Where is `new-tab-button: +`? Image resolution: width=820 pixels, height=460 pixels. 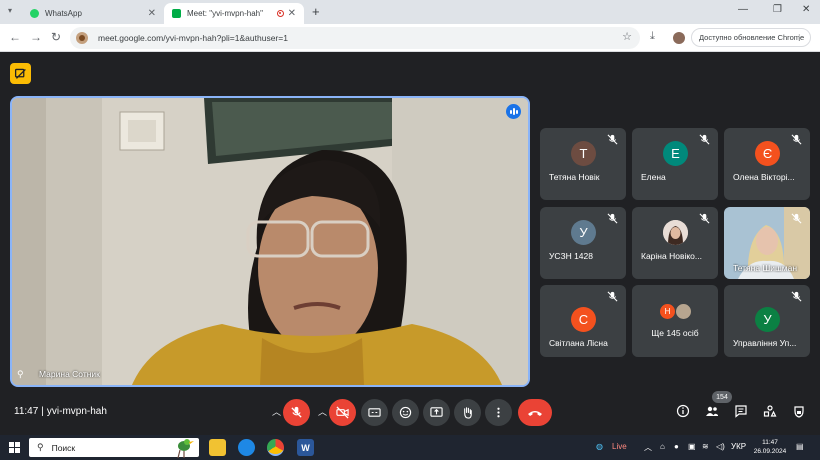 new-tab-button: + is located at coordinates (316, 11).